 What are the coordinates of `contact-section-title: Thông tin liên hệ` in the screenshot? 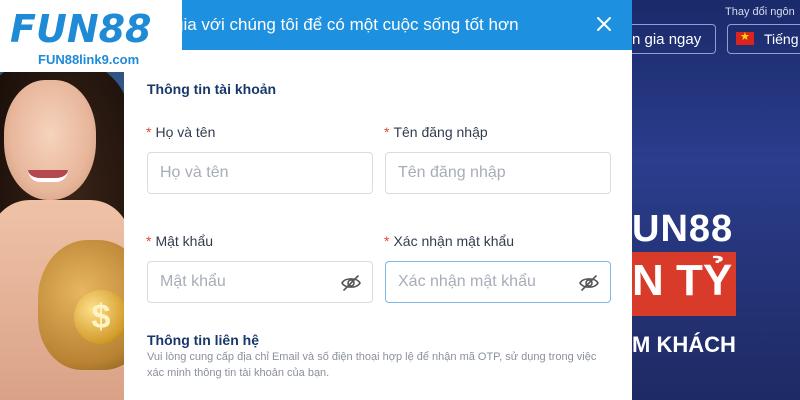 It's located at (203, 340).